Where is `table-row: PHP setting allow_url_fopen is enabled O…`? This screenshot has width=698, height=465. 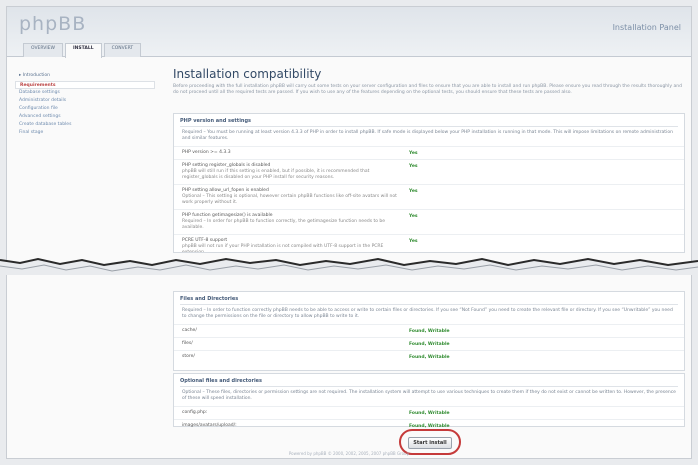 table-row: PHP setting allow_url_fopen is enabled O… is located at coordinates (429, 196).